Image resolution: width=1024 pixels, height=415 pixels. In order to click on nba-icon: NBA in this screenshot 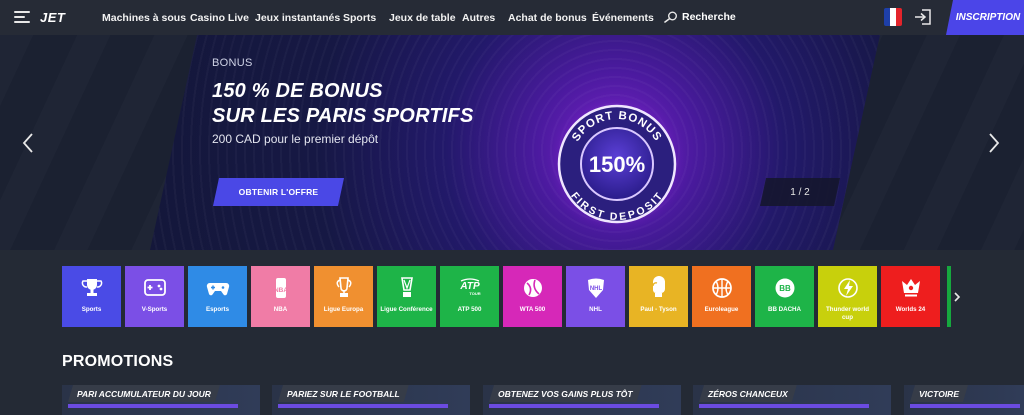, I will do `click(280, 288)`.